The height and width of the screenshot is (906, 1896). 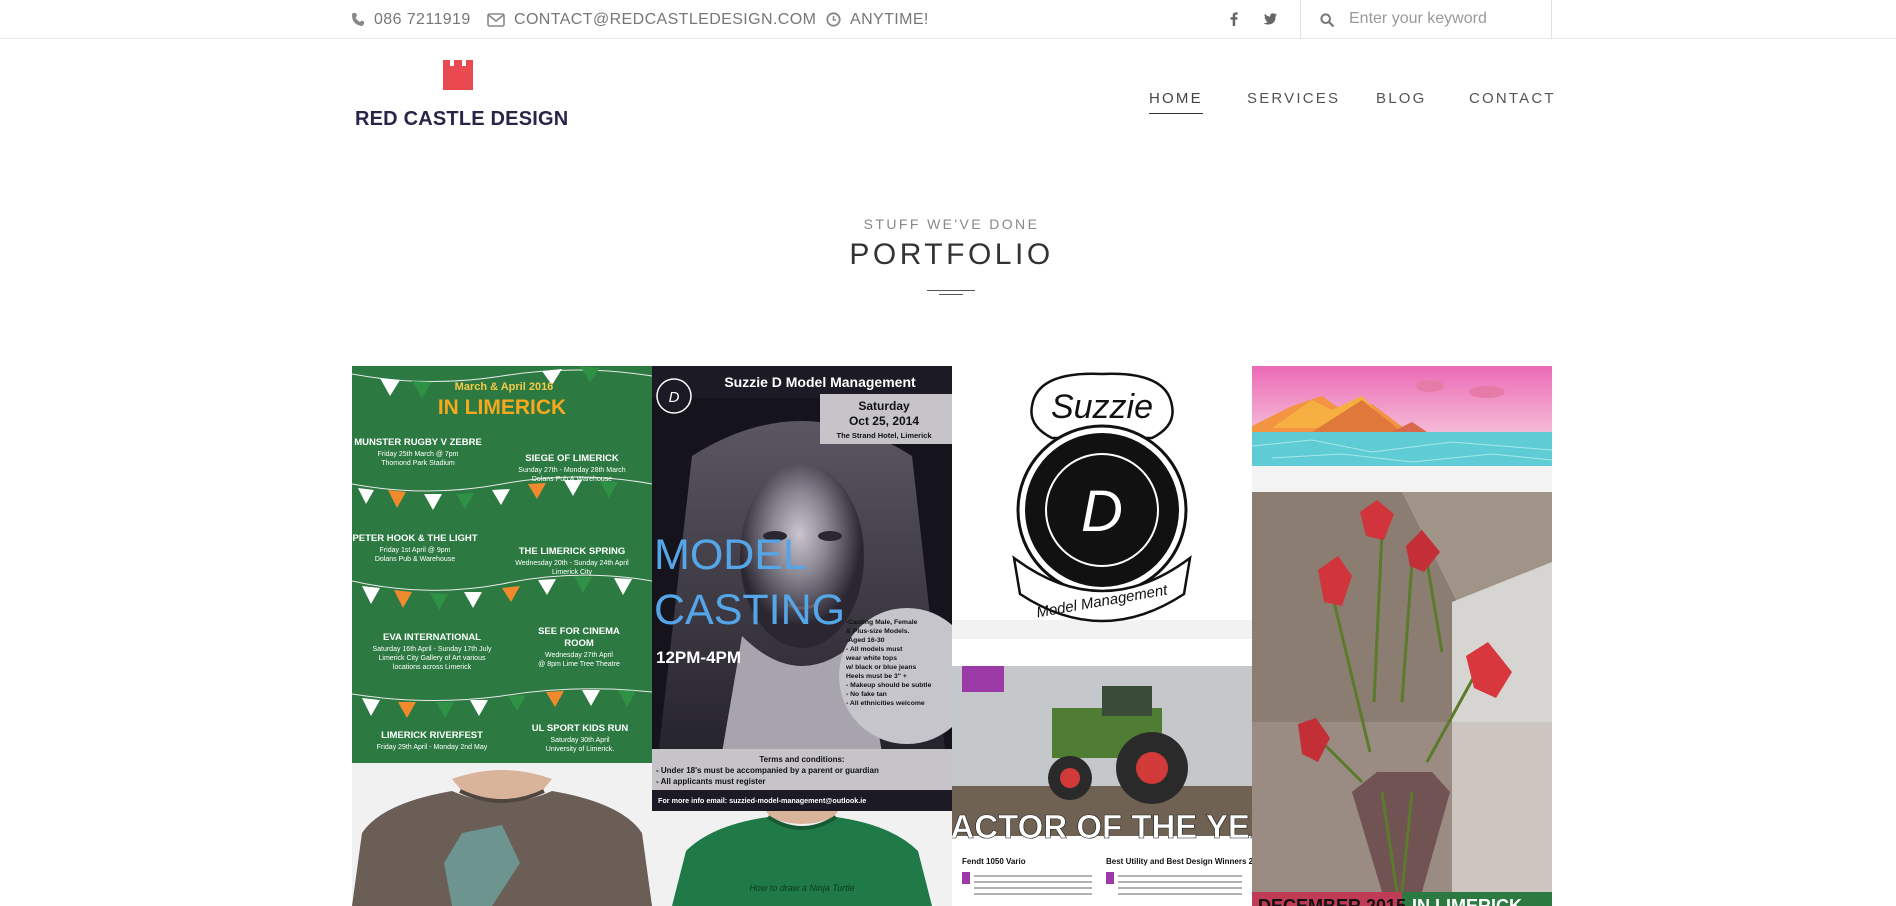 What do you see at coordinates (579, 655) in the screenshot?
I see `event-detail: Wednesday 27th April` at bounding box center [579, 655].